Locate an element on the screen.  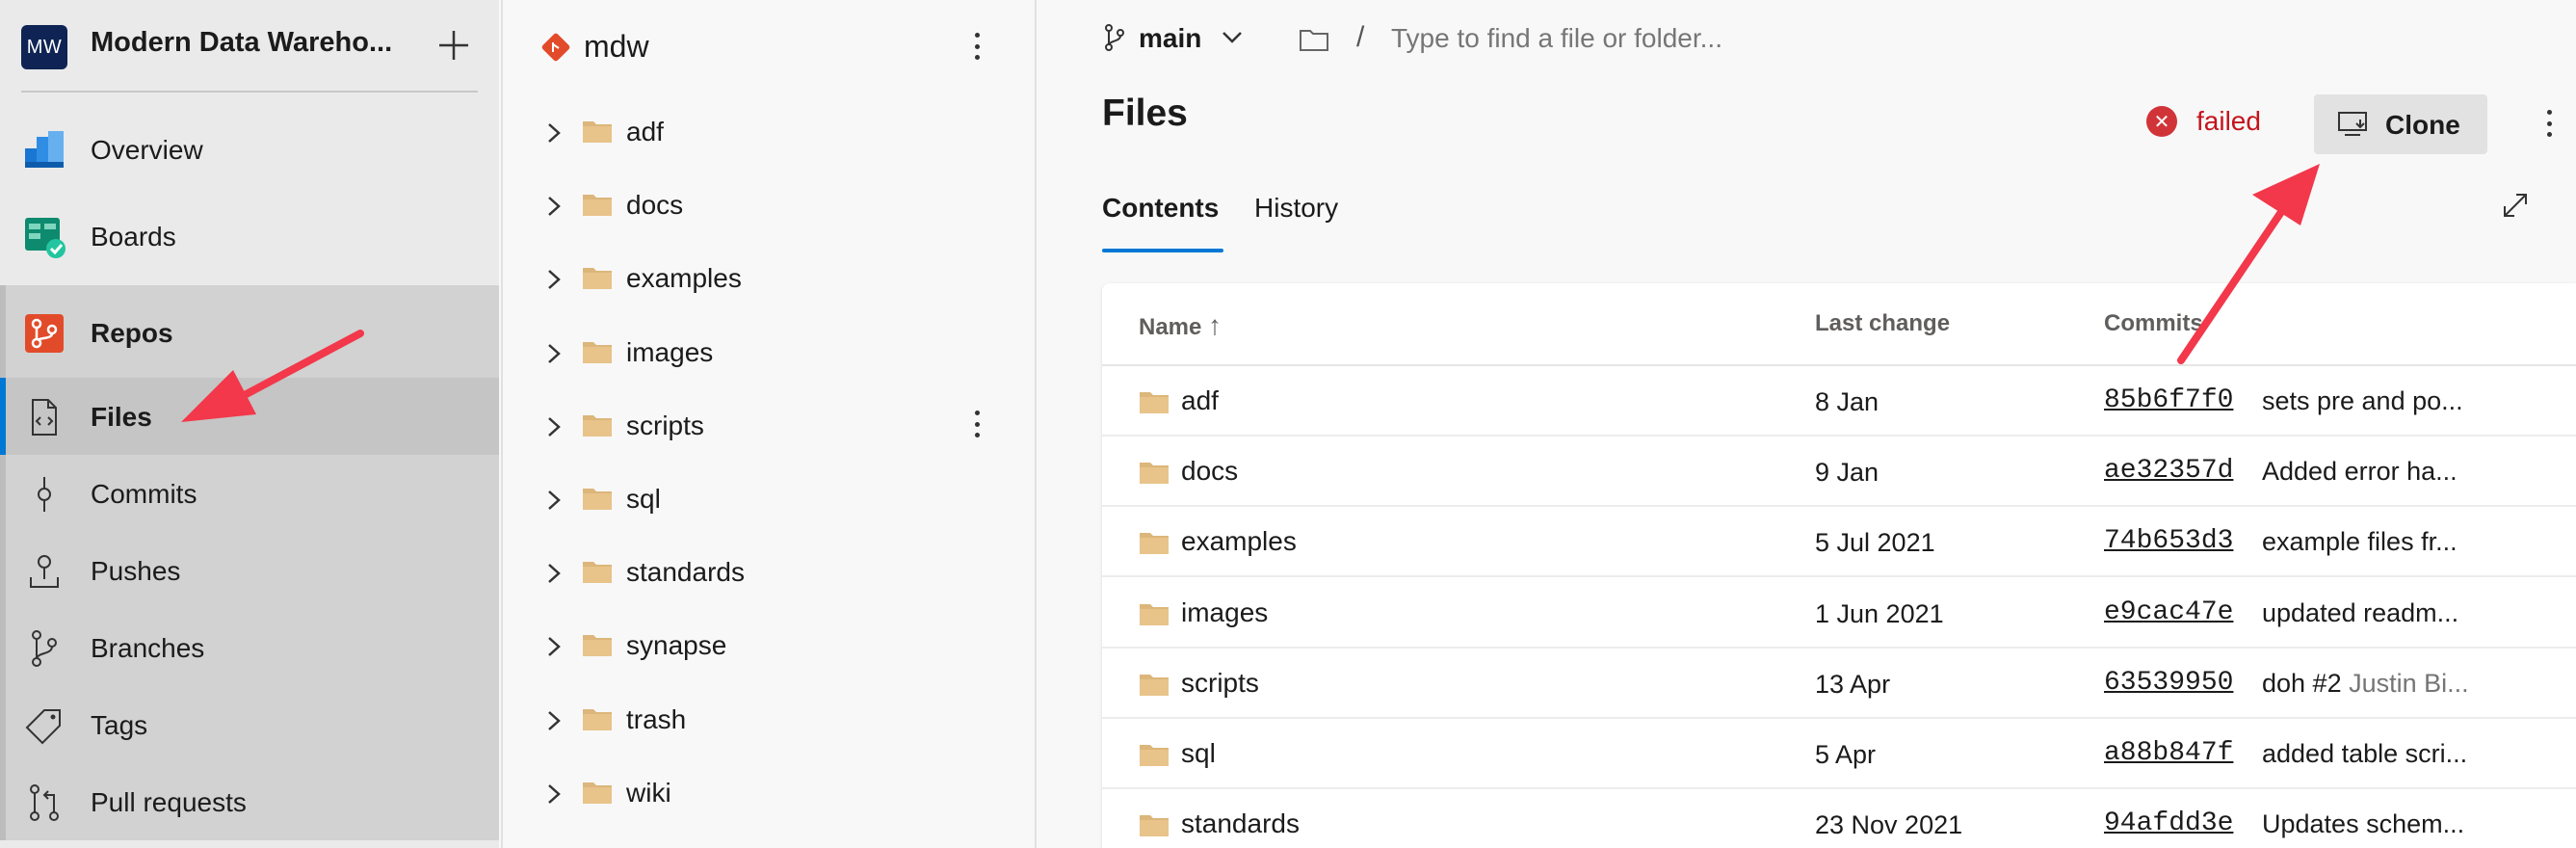
clone-button: Clone is located at coordinates (2400, 124).